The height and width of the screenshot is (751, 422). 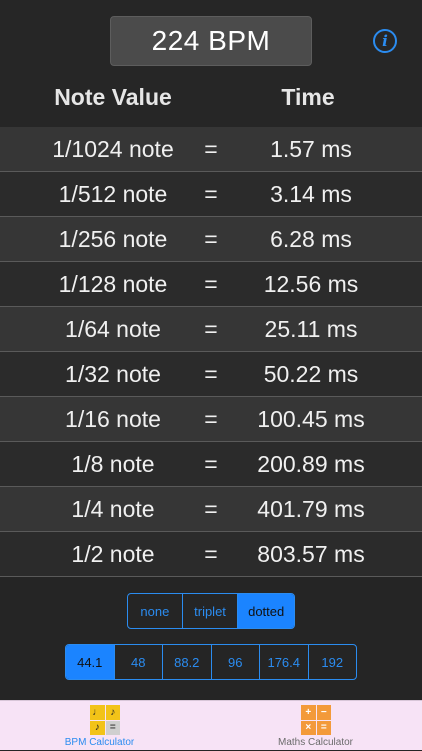 I want to click on note-modifier-segmented-control: none triplet dotted, so click(x=211, y=611).